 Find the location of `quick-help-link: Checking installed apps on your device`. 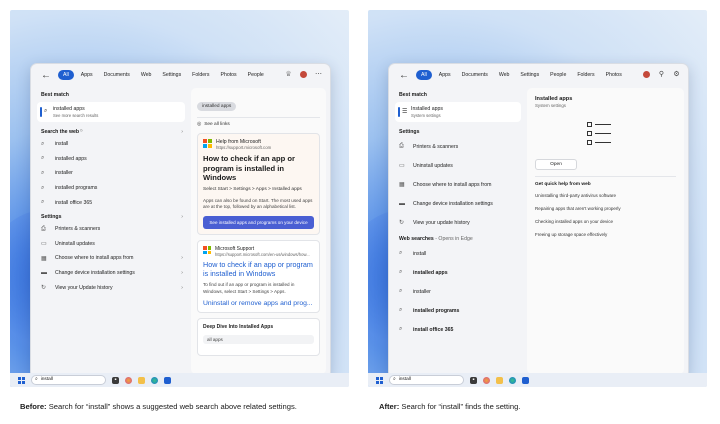

quick-help-link: Checking installed apps on your device is located at coordinates (605, 221).